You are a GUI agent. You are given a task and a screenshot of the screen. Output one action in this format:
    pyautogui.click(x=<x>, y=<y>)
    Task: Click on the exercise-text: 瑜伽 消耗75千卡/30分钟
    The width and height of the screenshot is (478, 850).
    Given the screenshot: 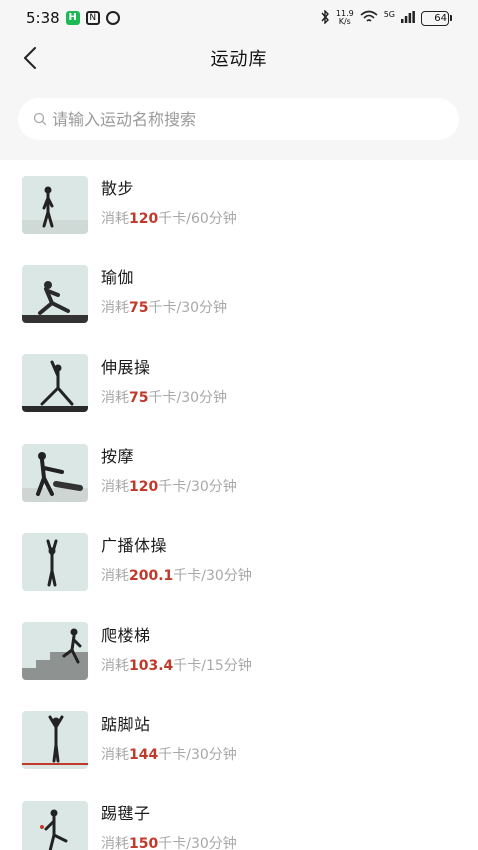 What is the action you would take?
    pyautogui.click(x=164, y=290)
    